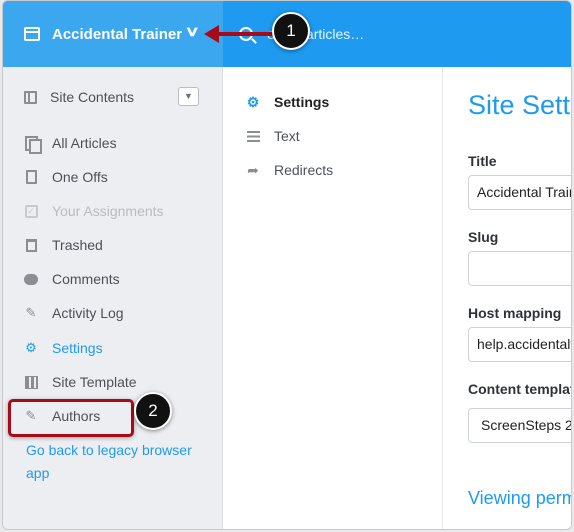  What do you see at coordinates (80, 177) in the screenshot?
I see `sidebar-item-label: One Offs` at bounding box center [80, 177].